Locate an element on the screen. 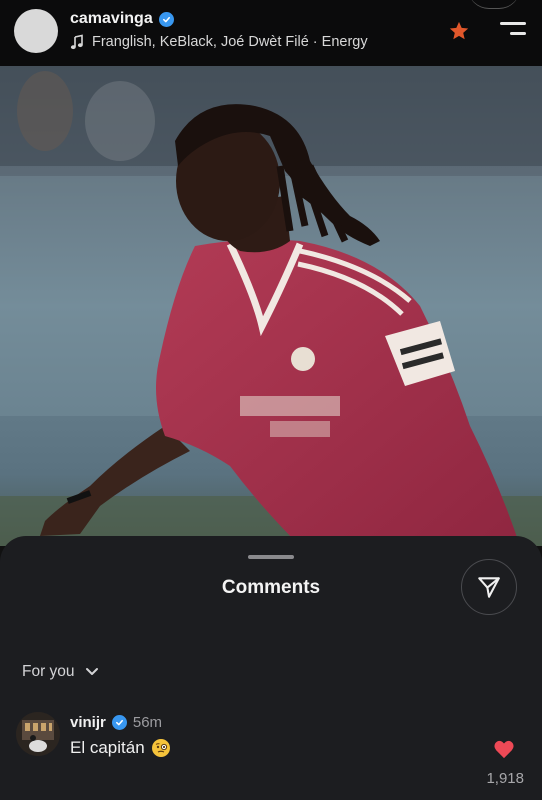  share-button is located at coordinates (489, 587).